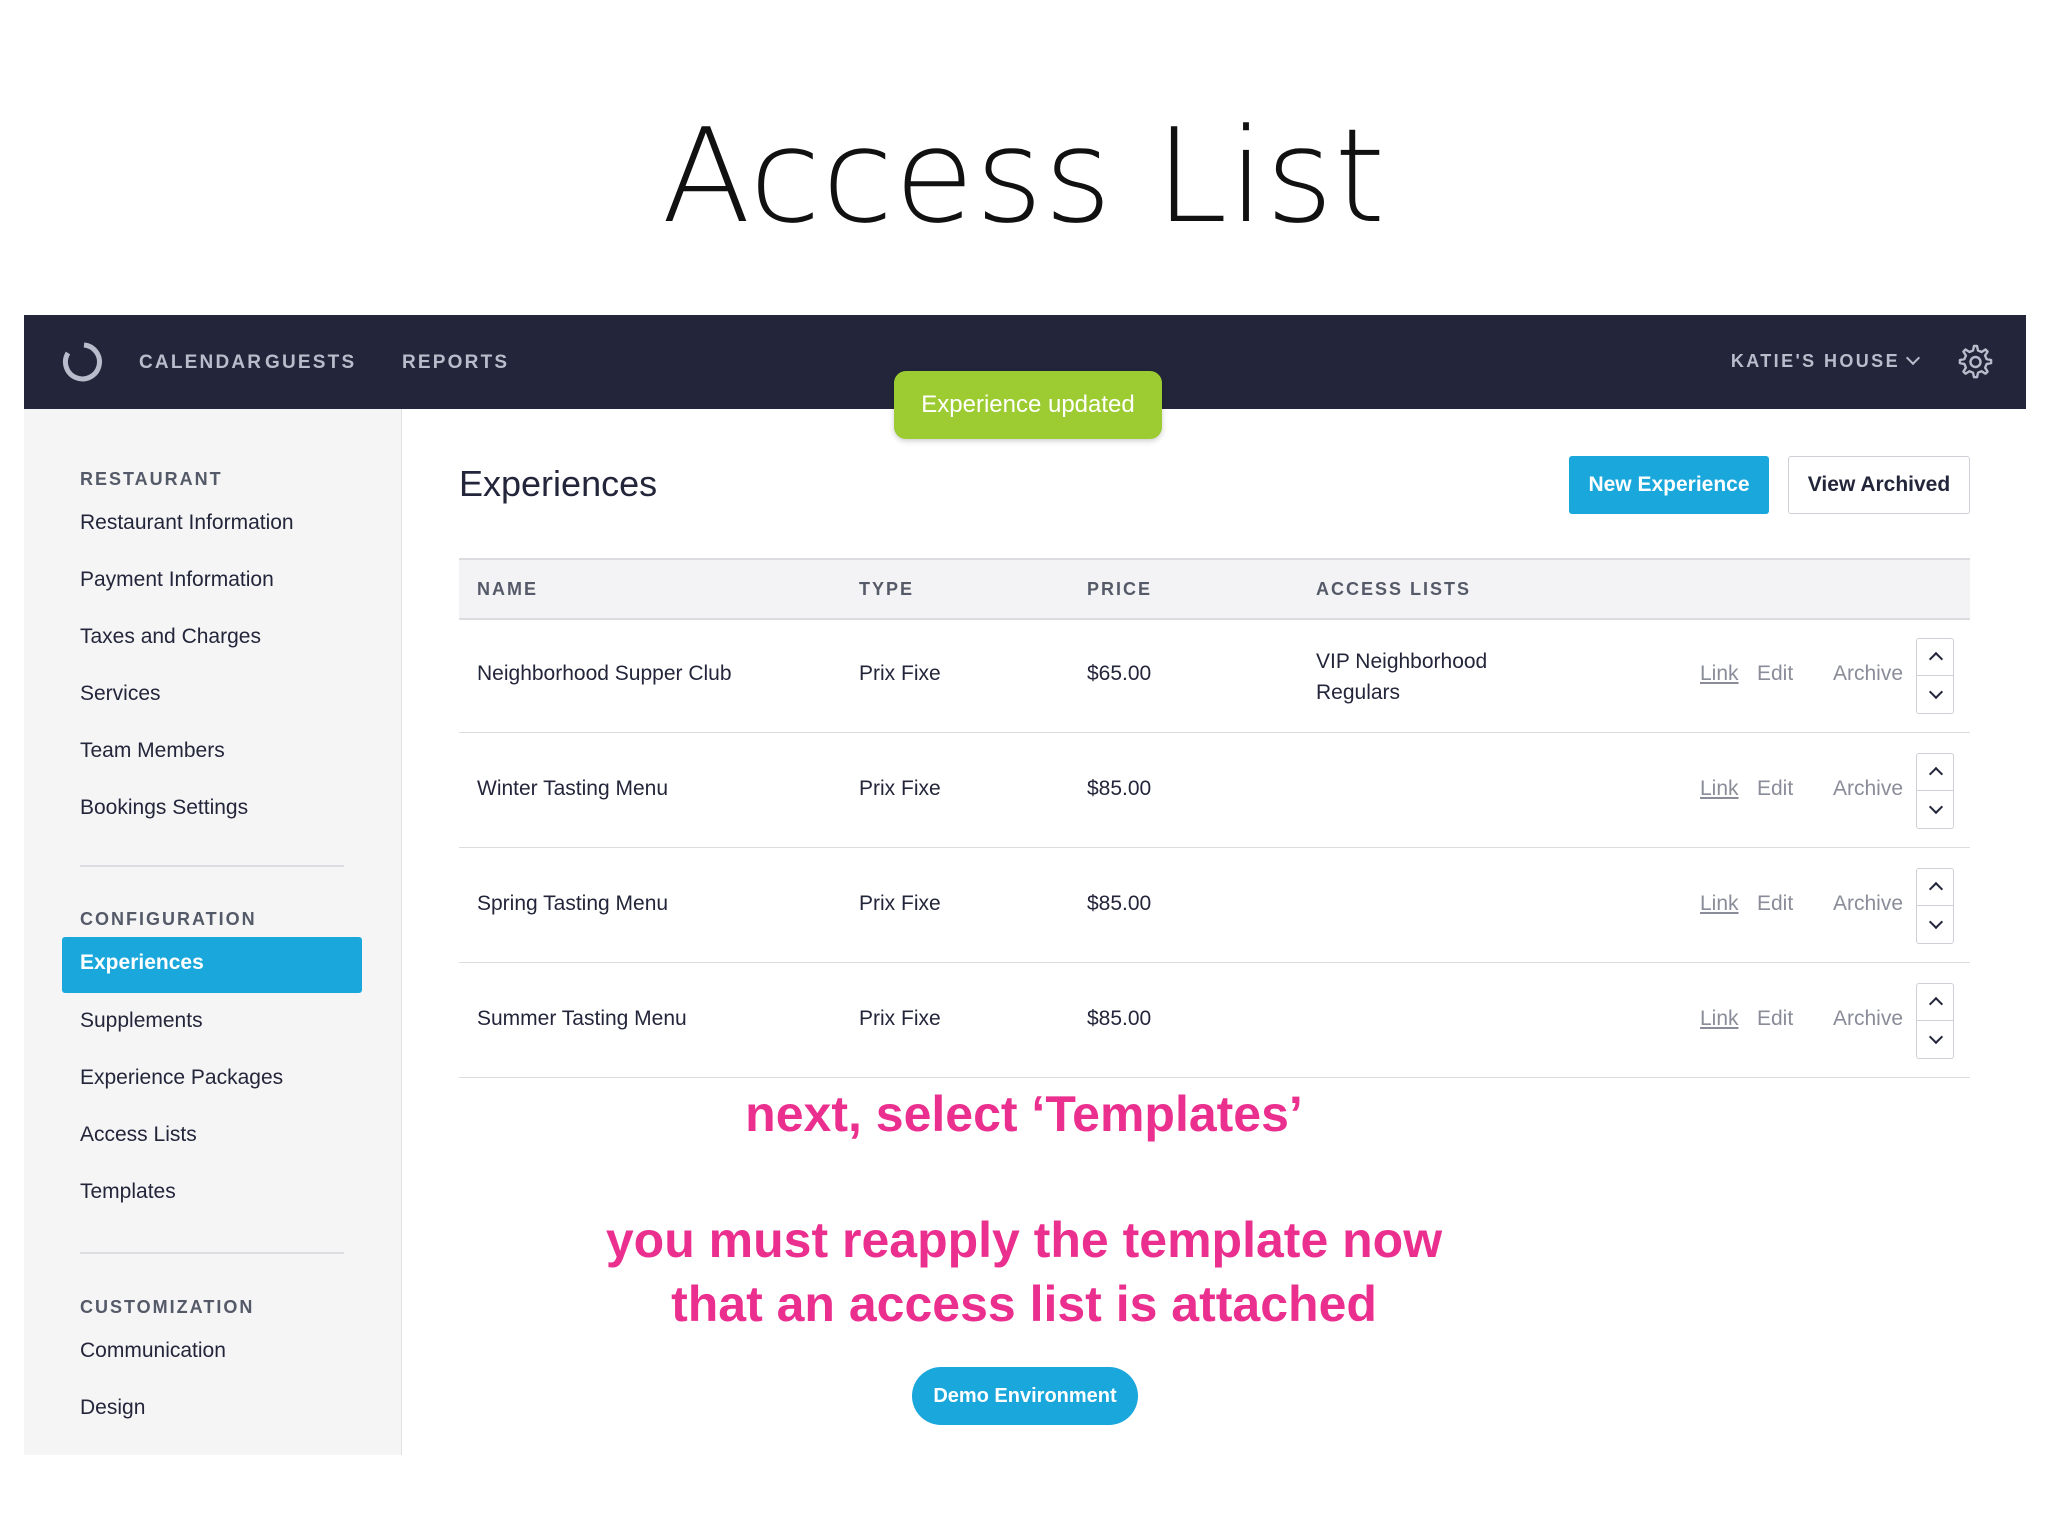 The image size is (2048, 1536). Describe the element at coordinates (128, 1192) in the screenshot. I see `sidebar-item-templates: Templates` at that location.